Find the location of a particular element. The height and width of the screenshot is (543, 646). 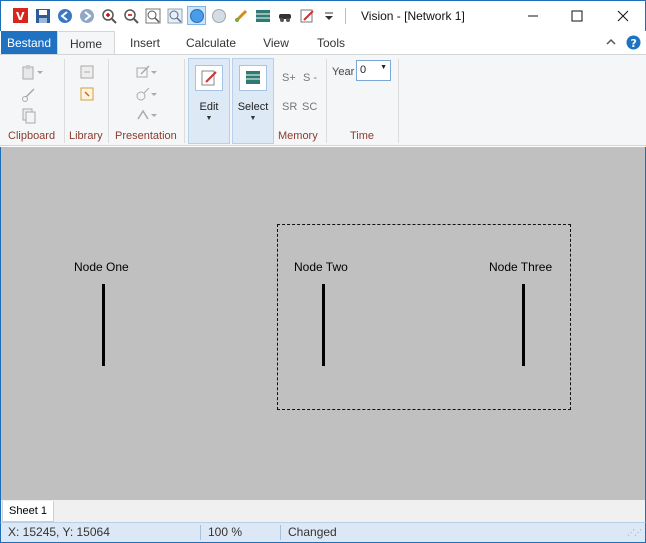

symbol-dropdown-icon is located at coordinates (154, 94).